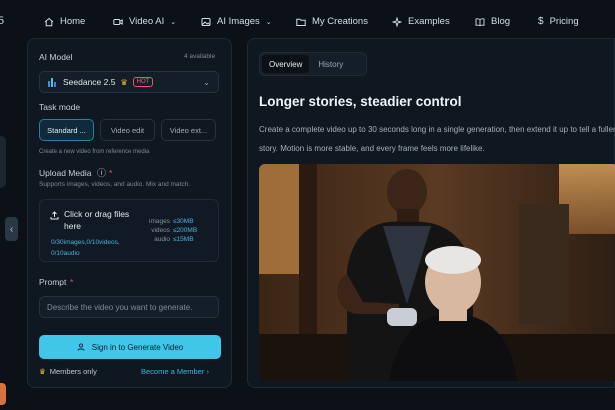 Image resolution: width=615 pixels, height=410 pixels. What do you see at coordinates (360, 101) in the screenshot?
I see `feature-headline: Longer stories, steadier control` at bounding box center [360, 101].